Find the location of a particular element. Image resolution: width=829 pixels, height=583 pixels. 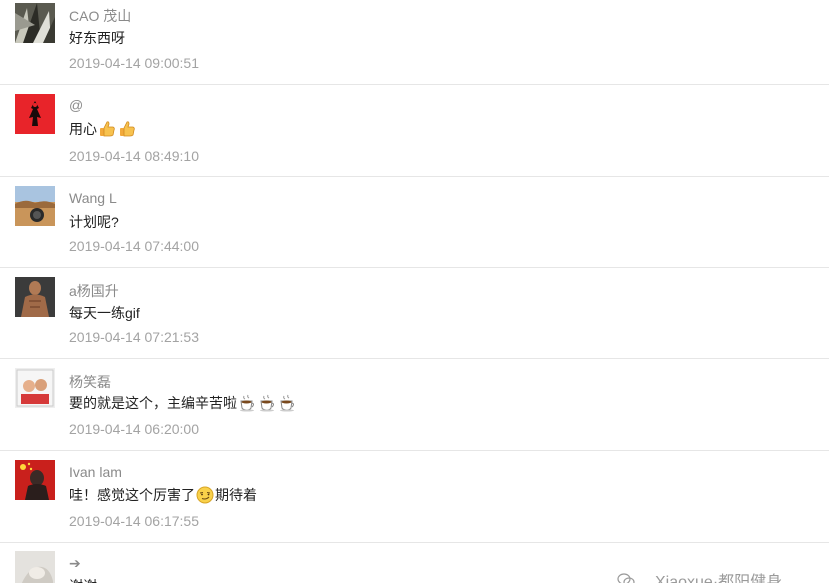

comment-text: 要的就是这个，主编辛苦啦 is located at coordinates (183, 403).